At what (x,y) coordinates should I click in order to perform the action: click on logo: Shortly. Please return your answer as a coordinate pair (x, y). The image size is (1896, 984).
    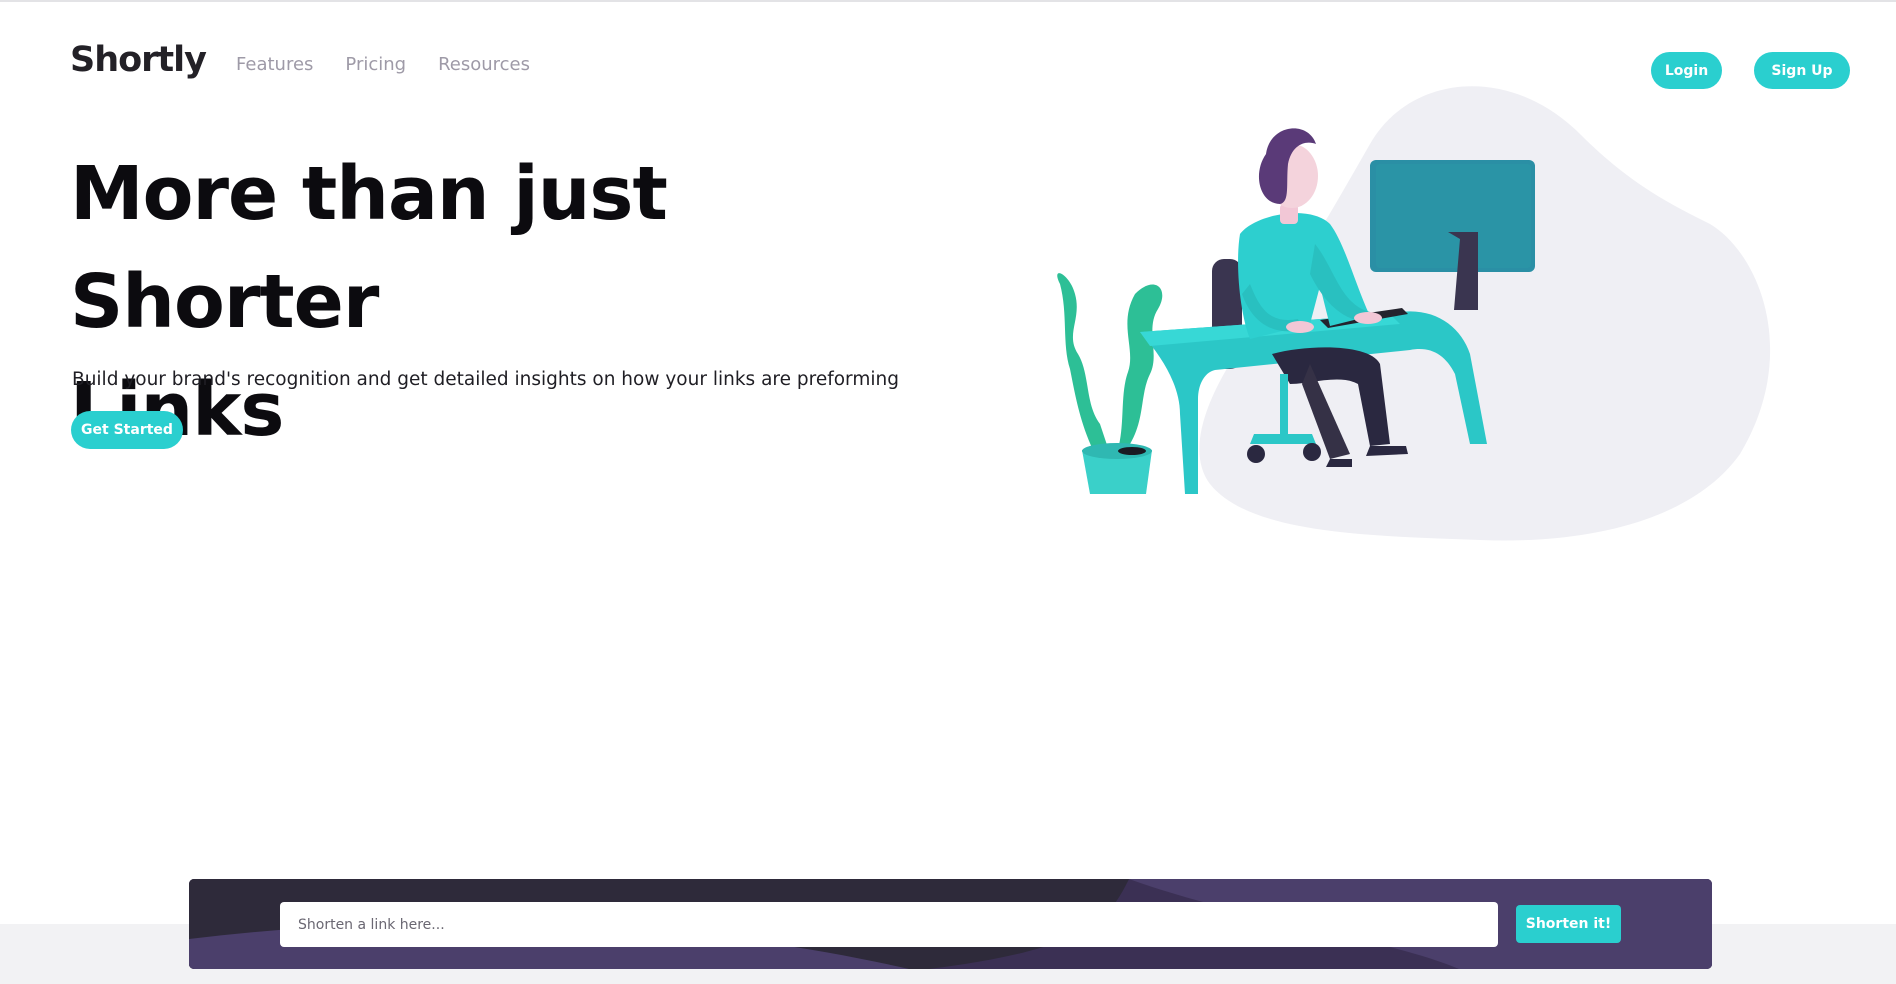
    Looking at the image, I should click on (138, 60).